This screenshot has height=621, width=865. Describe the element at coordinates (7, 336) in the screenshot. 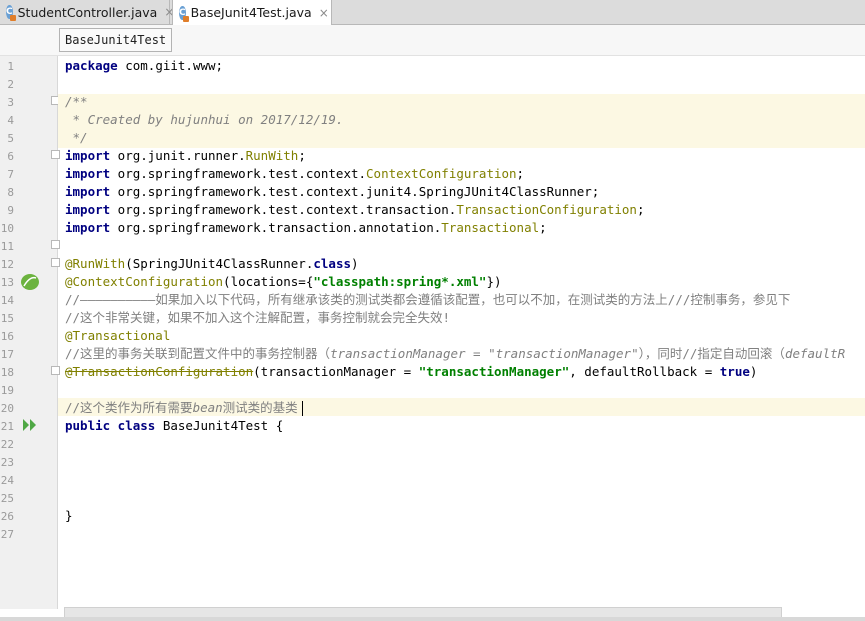

I see `line-number: 16` at that location.